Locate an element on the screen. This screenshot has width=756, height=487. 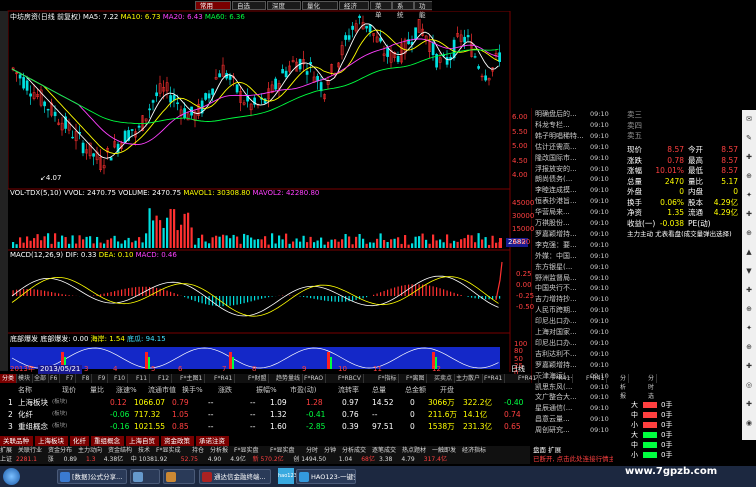
func-tab-9: F12 is located at coordinates (164, 378).